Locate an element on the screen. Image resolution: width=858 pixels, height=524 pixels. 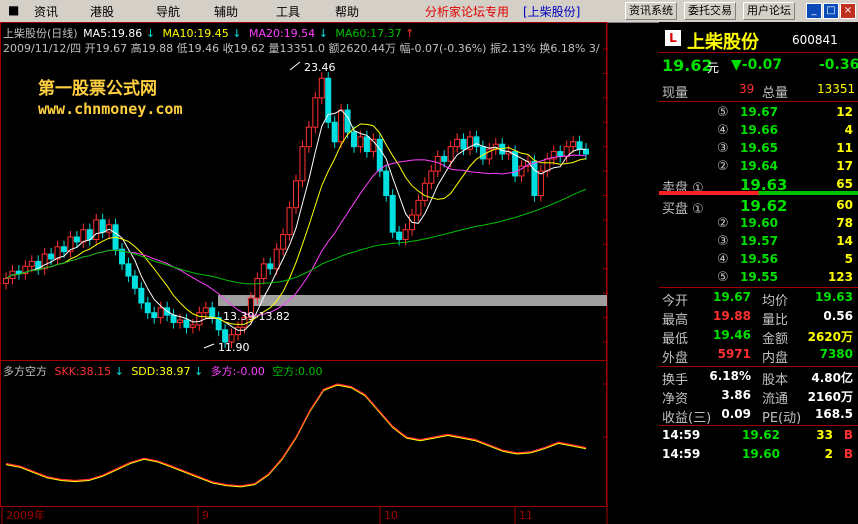
minimize-button: _ is located at coordinates (814, 11).